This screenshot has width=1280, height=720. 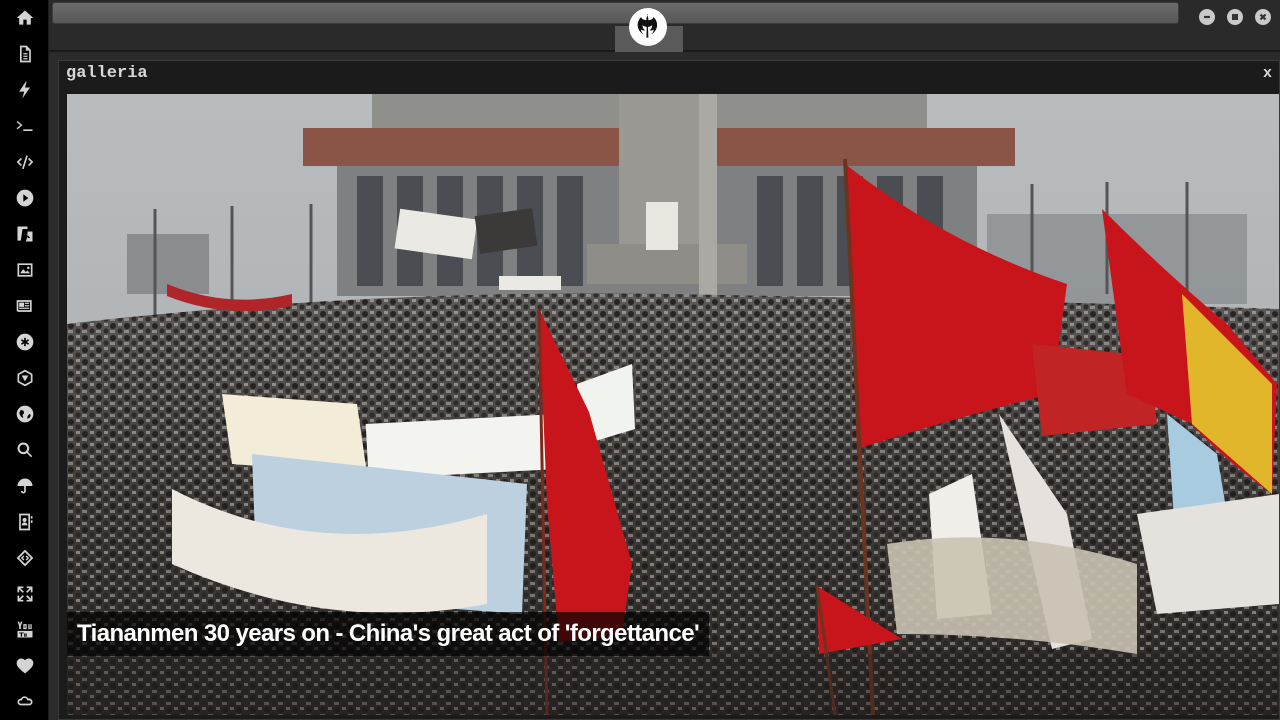 I want to click on top-bar, so click(x=664, y=26).